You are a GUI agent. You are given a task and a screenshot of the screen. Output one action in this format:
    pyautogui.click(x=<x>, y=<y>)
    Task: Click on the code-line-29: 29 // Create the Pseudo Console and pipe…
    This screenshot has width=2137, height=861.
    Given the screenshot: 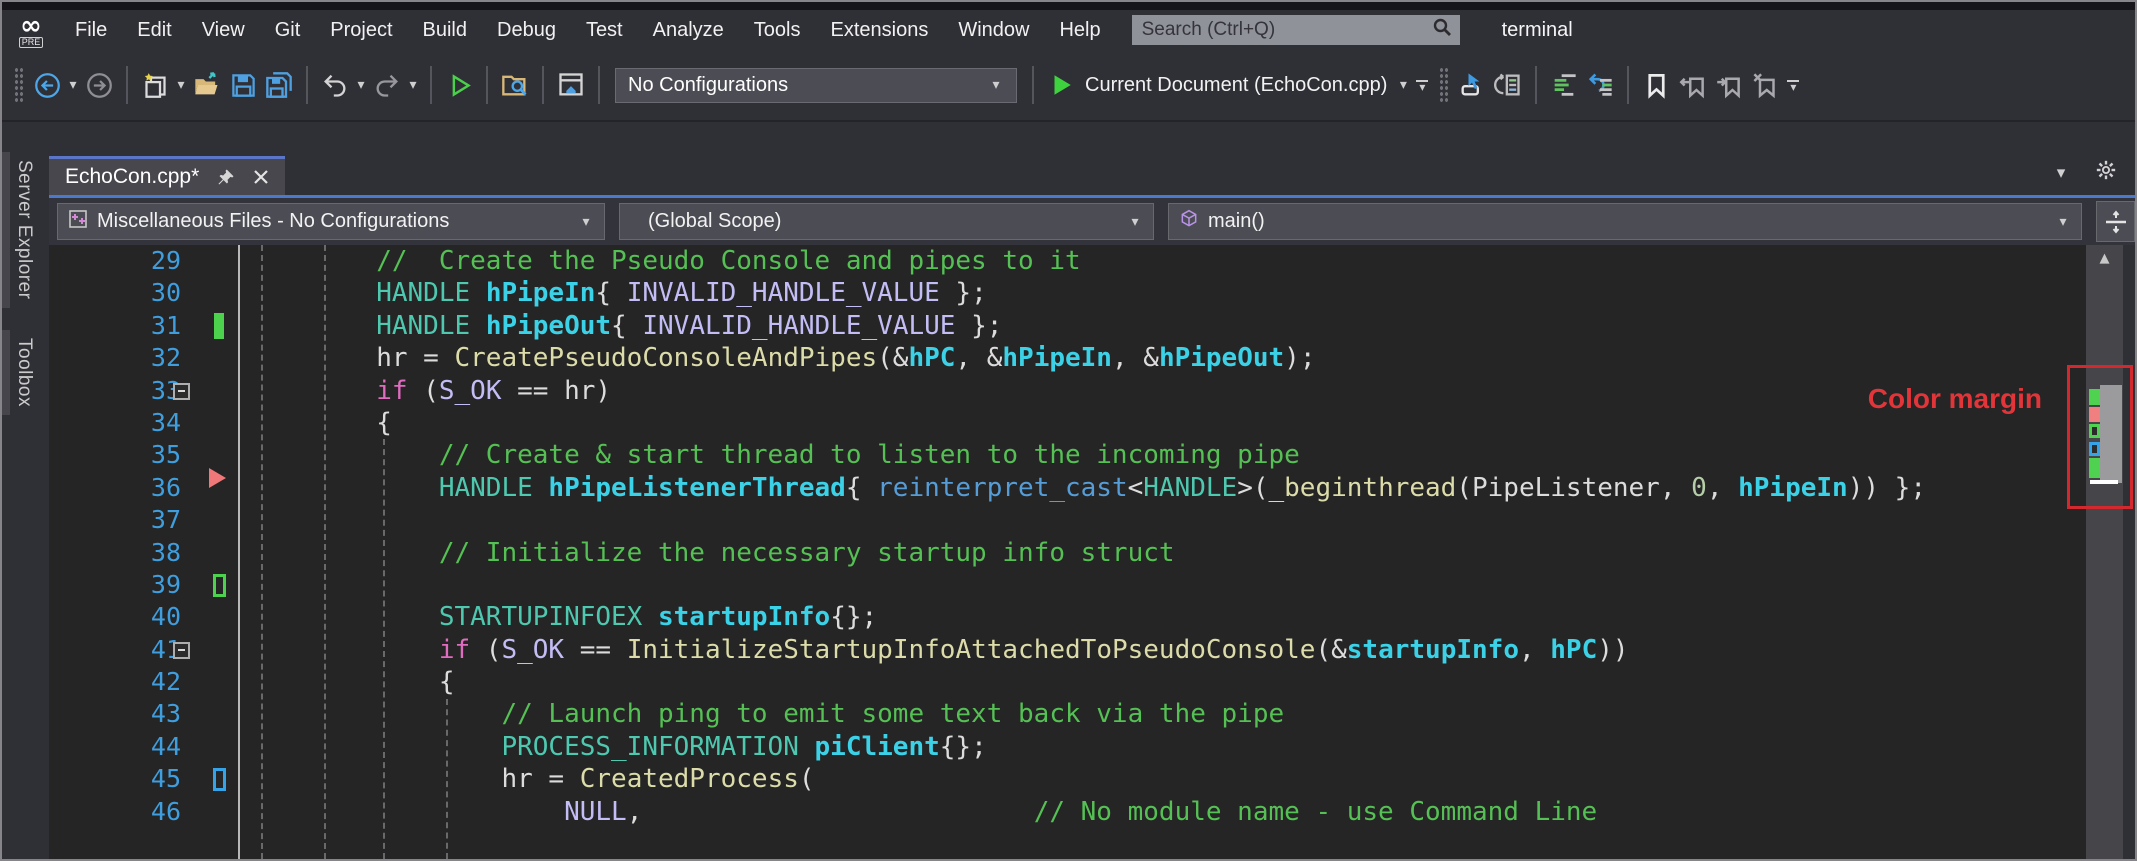 What is the action you would take?
    pyautogui.click(x=1067, y=261)
    